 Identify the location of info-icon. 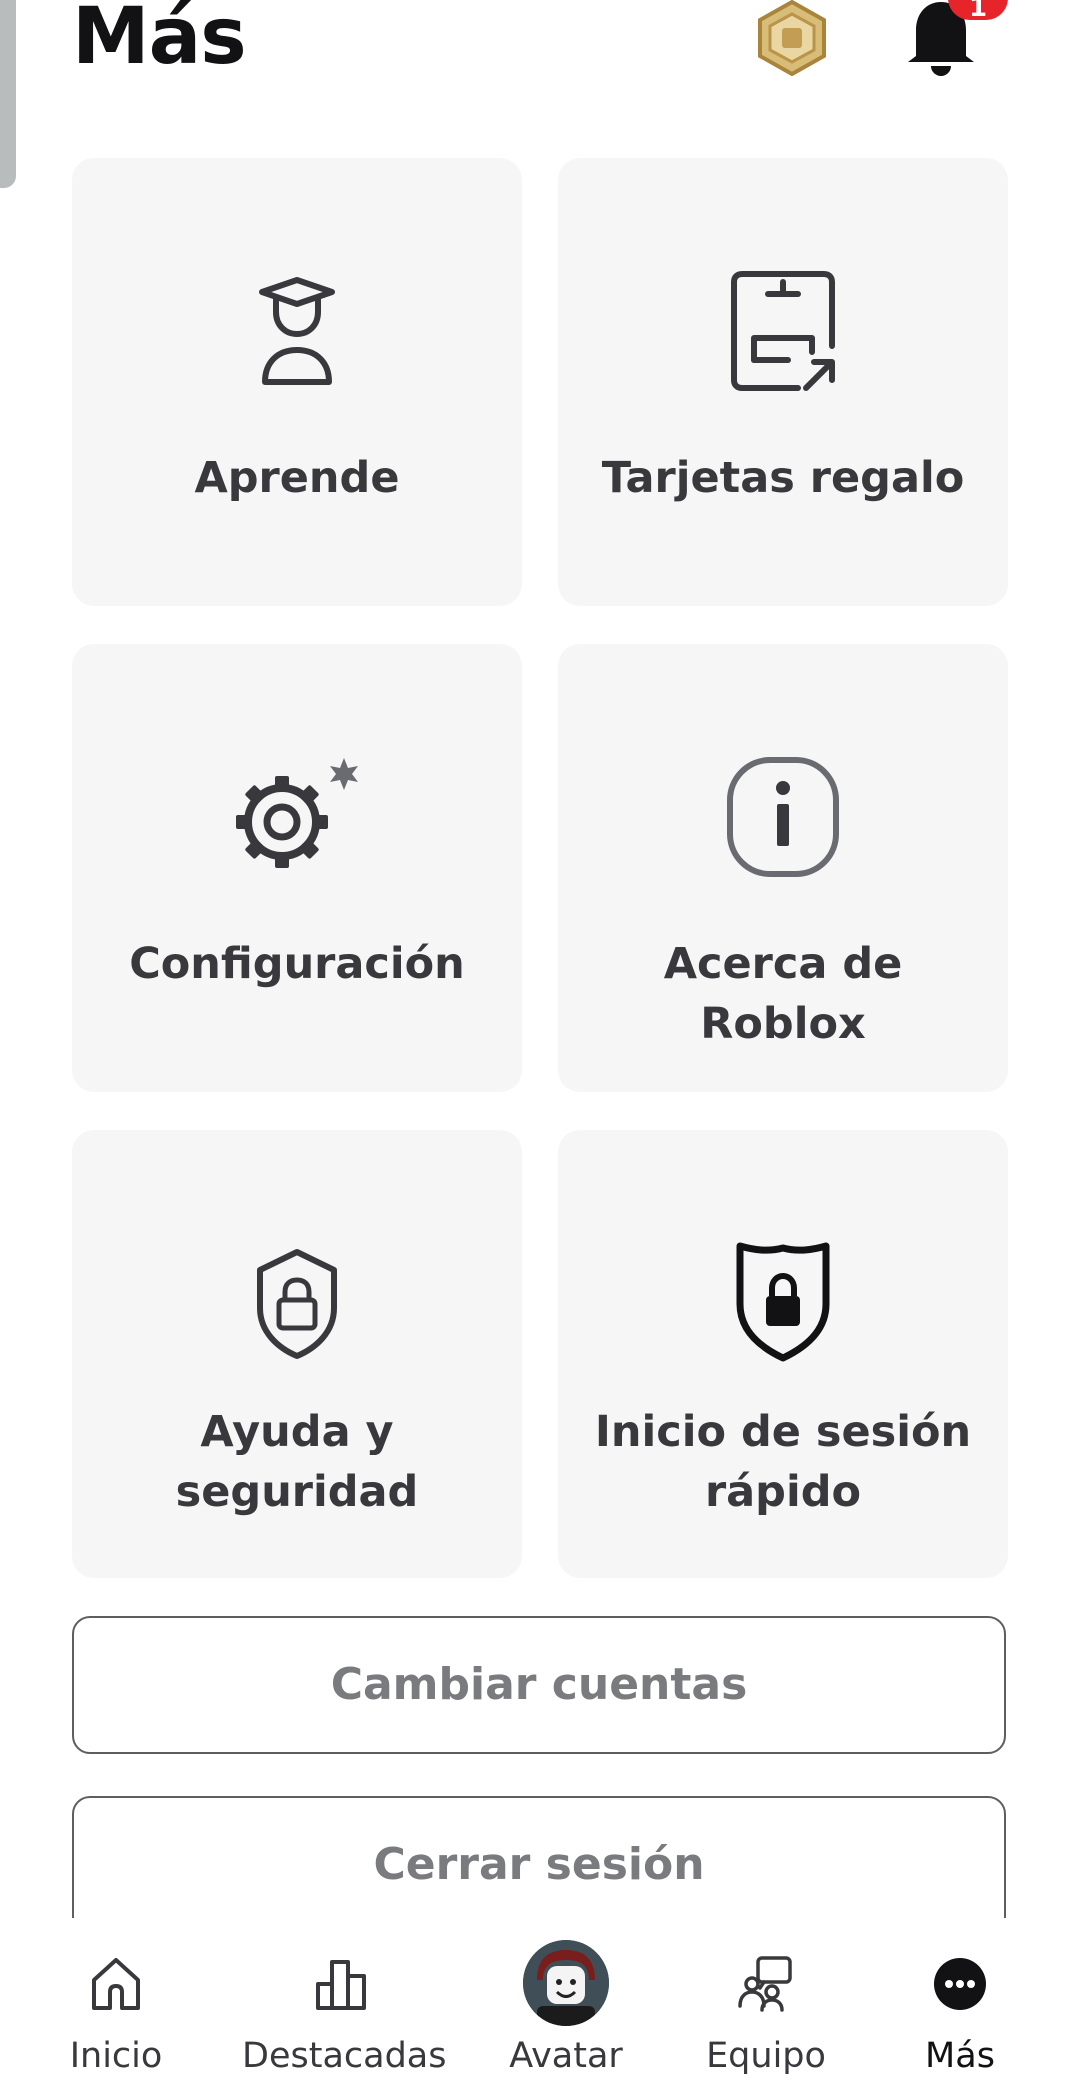
(783, 817).